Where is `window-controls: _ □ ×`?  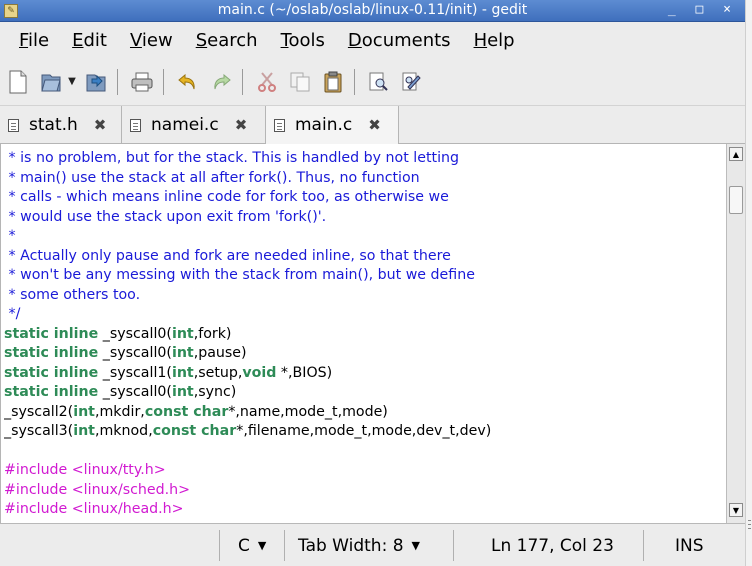 window-controls: _ □ × is located at coordinates (702, 9).